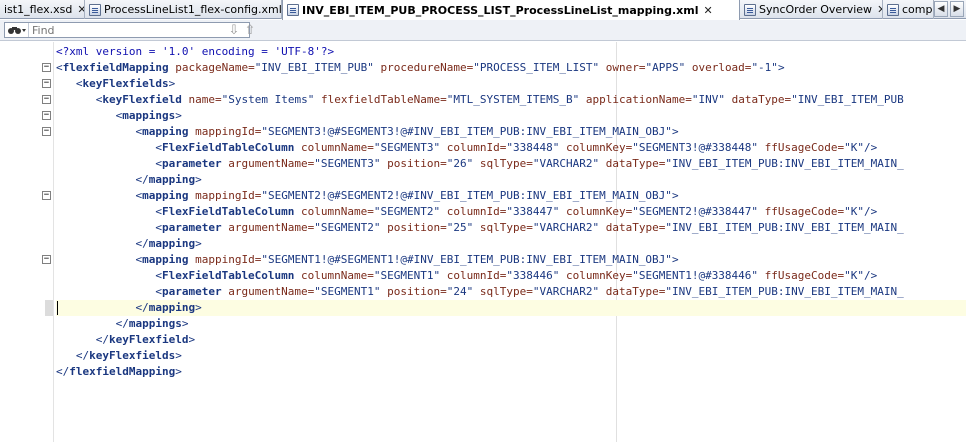 Image resolution: width=966 pixels, height=442 pixels. What do you see at coordinates (423, 67) in the screenshot?
I see `xml-attr-token: procedureName=` at bounding box center [423, 67].